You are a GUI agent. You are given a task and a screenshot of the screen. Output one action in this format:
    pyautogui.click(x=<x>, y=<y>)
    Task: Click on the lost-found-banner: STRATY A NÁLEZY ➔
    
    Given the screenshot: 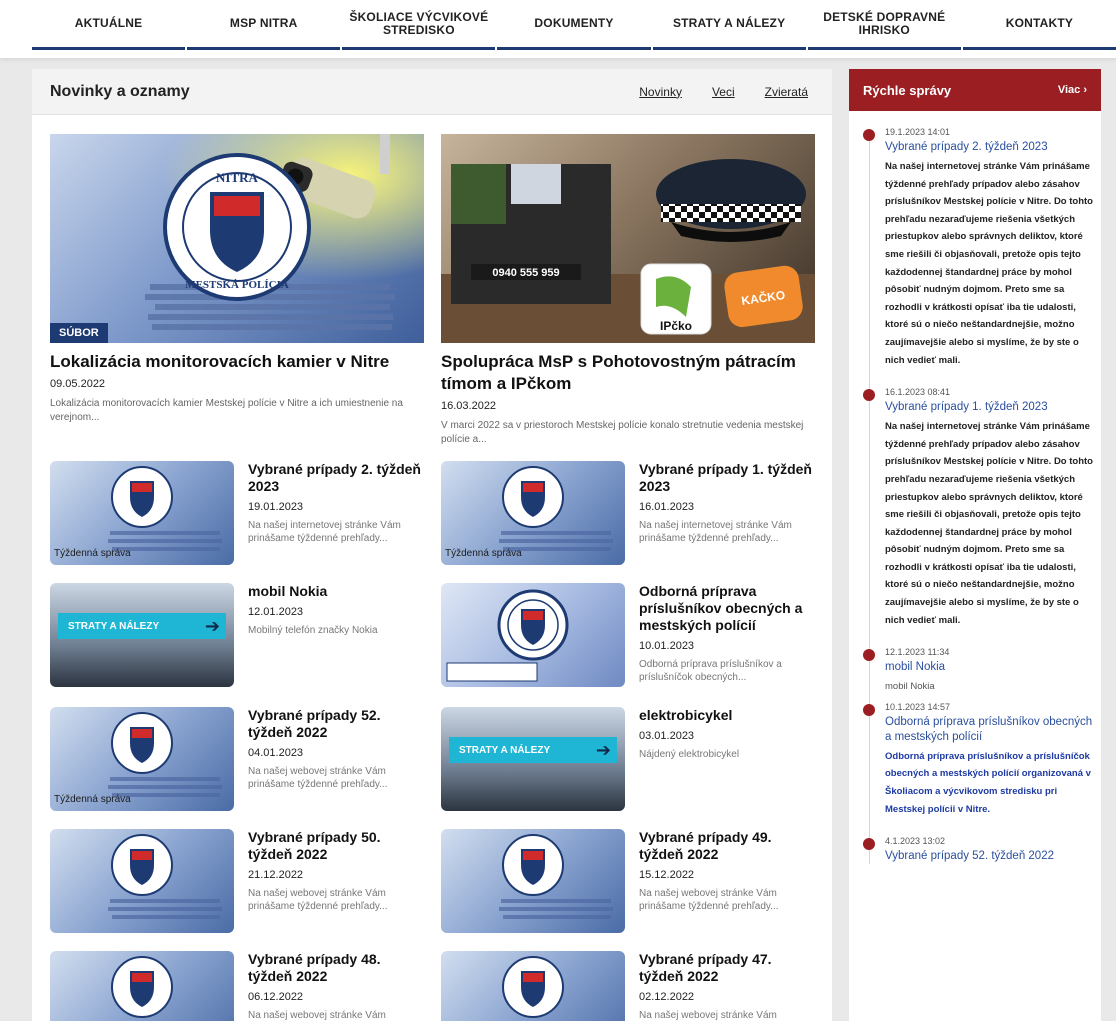 What is the action you would take?
    pyautogui.click(x=142, y=626)
    